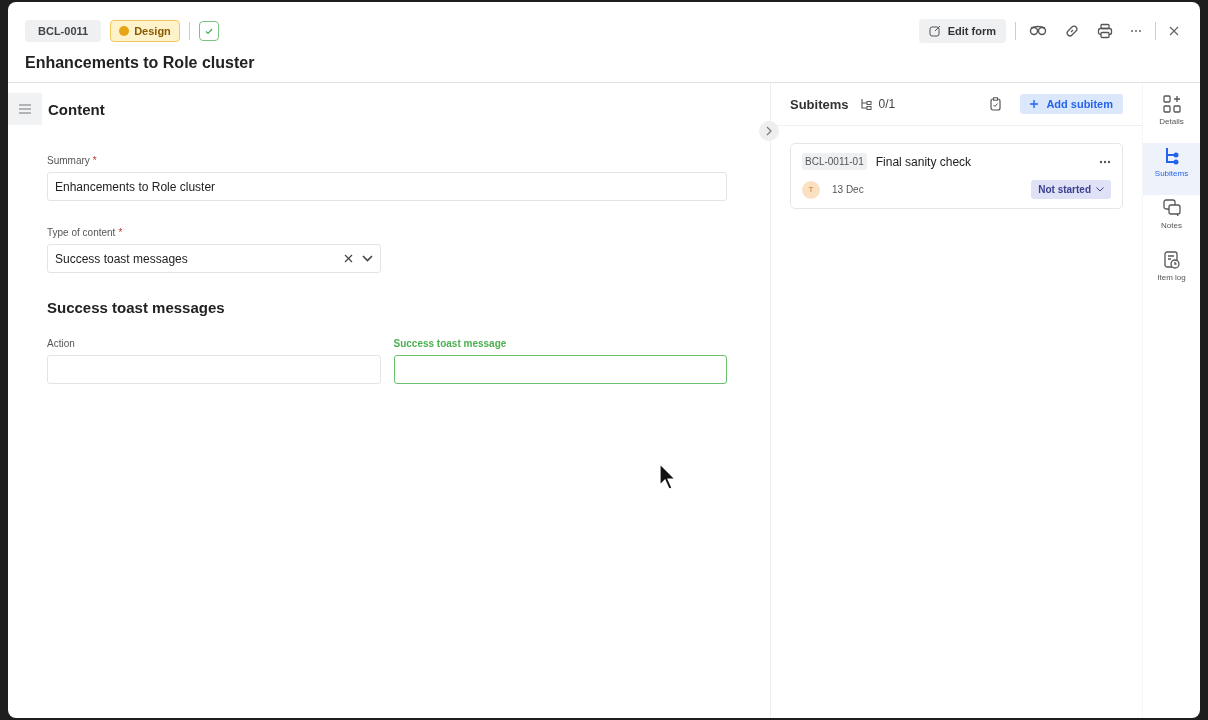 The image size is (1208, 720). I want to click on text-input, so click(560, 369).